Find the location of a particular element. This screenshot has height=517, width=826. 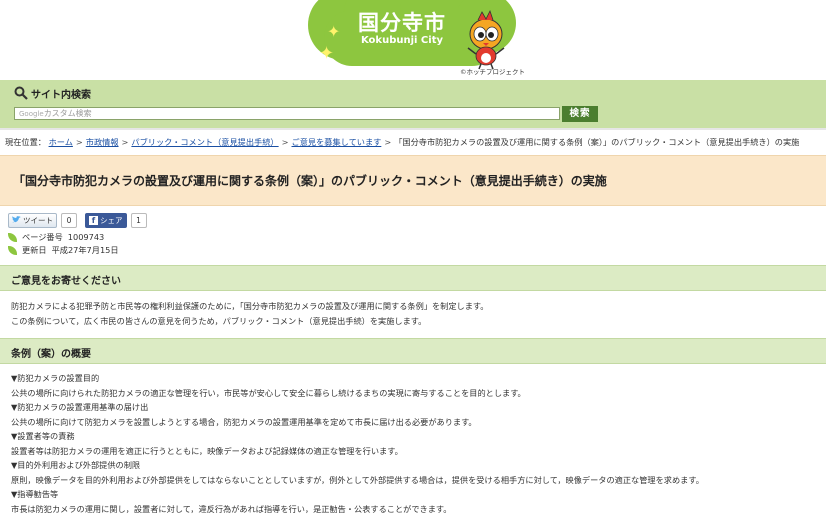

share-label: シェア is located at coordinates (111, 220).